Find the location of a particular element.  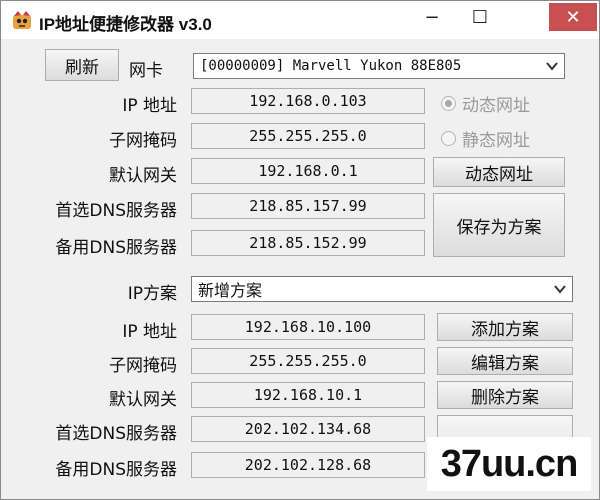

scheme-dns1-field: 202.102.134.68 is located at coordinates (308, 429).